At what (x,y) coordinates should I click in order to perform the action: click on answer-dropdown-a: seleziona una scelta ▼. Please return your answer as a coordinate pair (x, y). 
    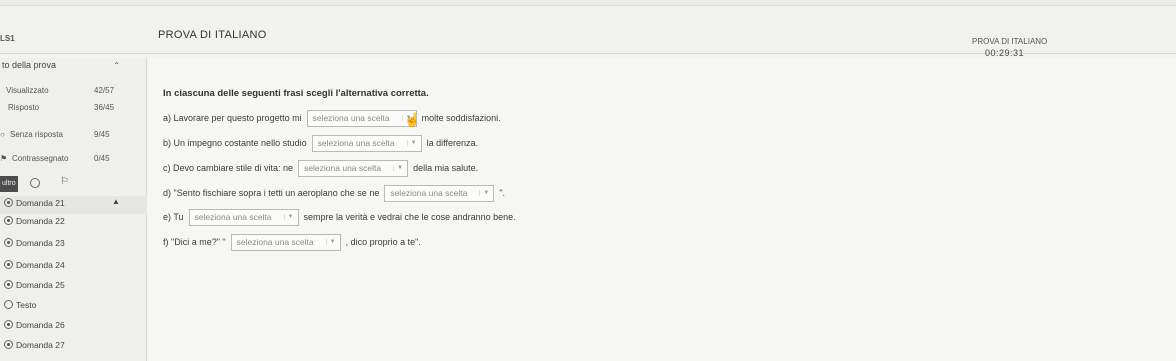
    Looking at the image, I should click on (361, 118).